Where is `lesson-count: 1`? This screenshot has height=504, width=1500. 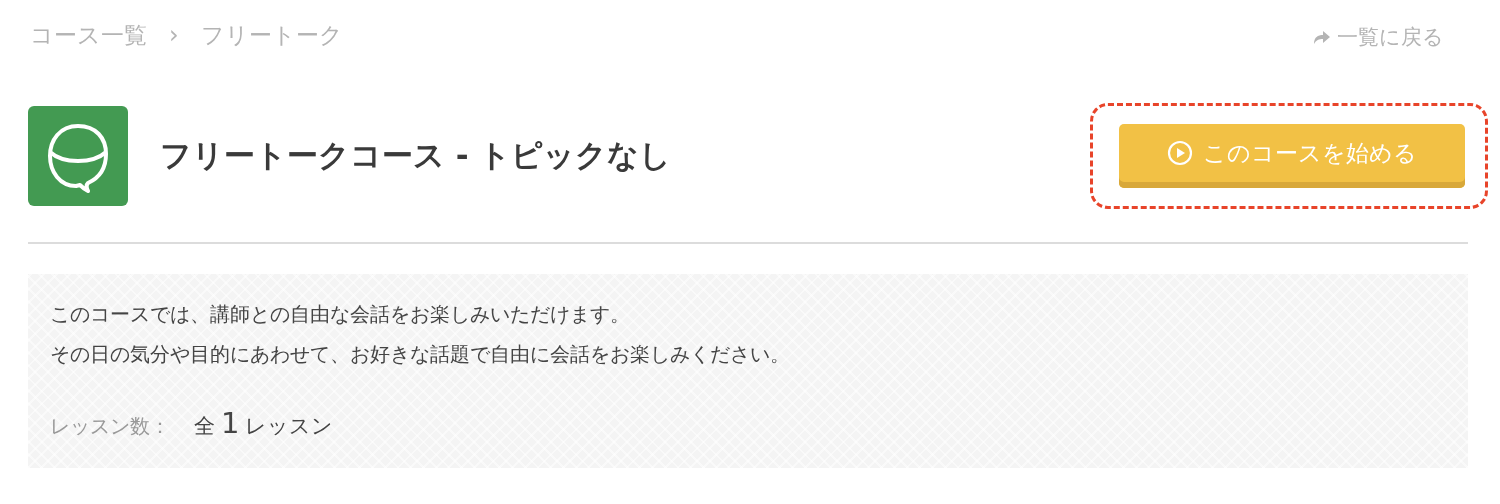 lesson-count: 1 is located at coordinates (230, 423).